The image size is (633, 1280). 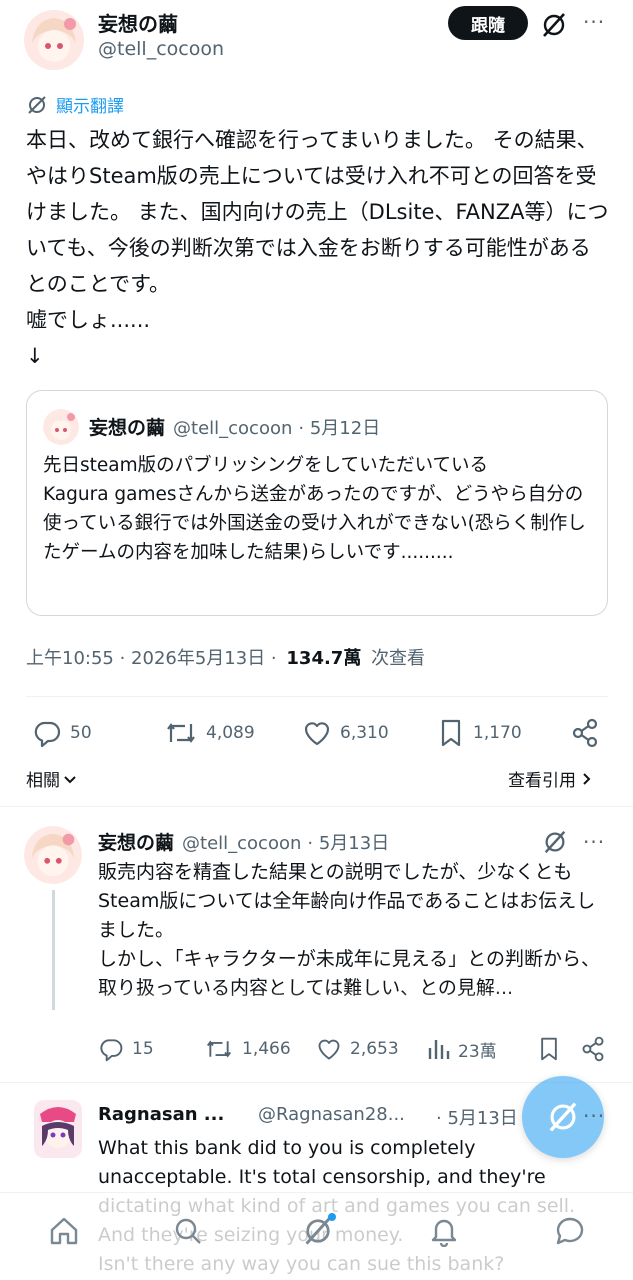 I want to click on reply-count: 50, so click(x=81, y=733).